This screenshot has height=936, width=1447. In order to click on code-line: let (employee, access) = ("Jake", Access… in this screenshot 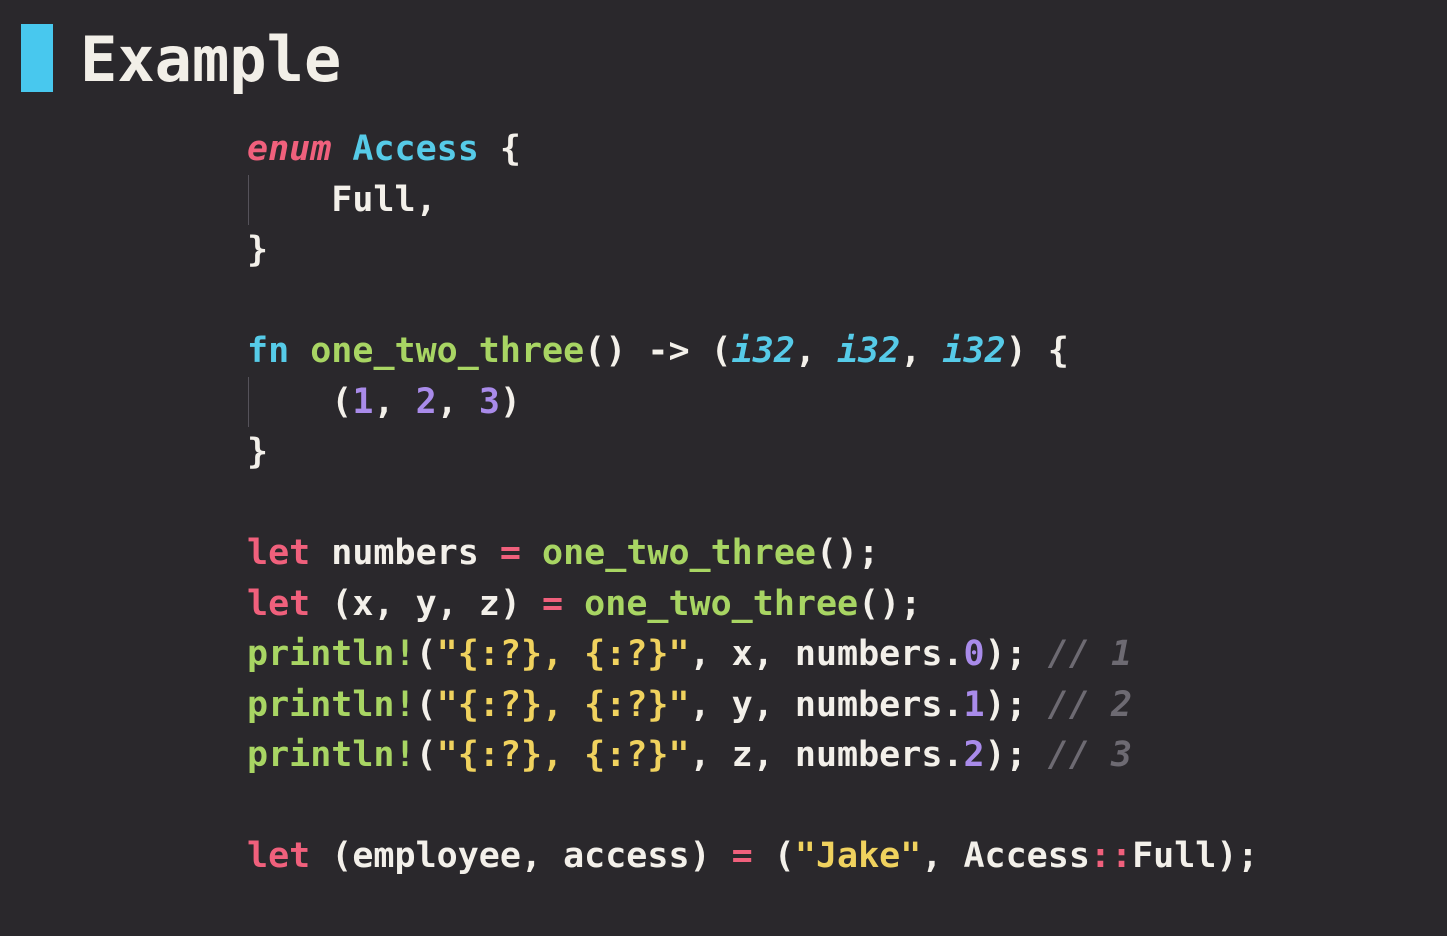, I will do `click(753, 856)`.